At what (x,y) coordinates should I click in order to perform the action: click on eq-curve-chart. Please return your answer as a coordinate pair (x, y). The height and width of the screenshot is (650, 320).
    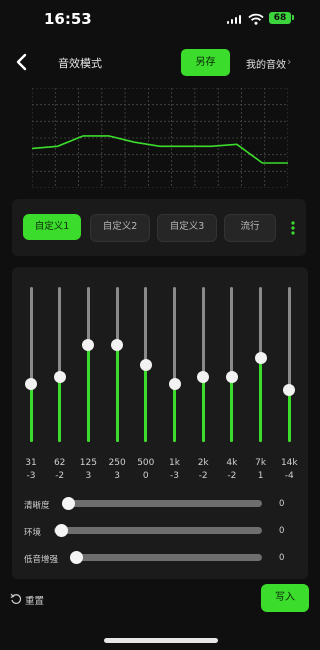
    Looking at the image, I should click on (160, 138).